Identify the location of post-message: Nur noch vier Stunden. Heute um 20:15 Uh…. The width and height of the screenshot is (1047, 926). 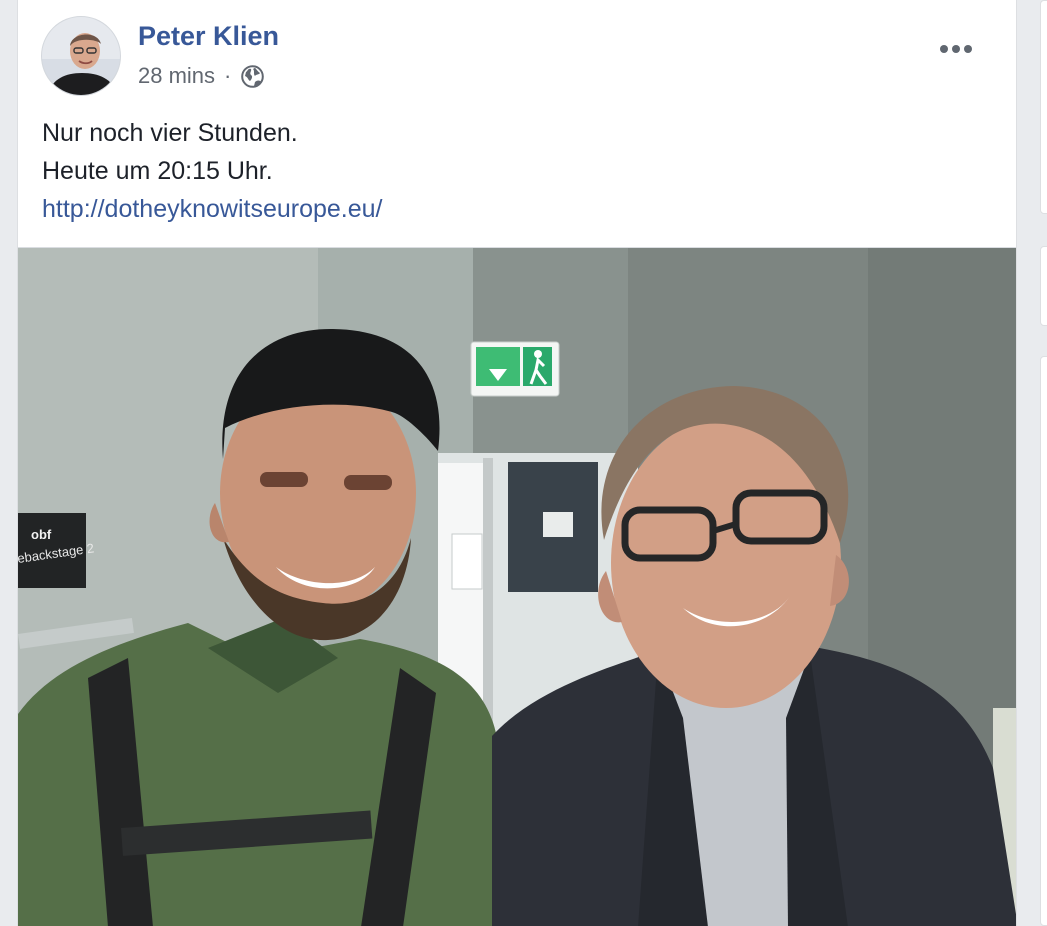
(512, 171).